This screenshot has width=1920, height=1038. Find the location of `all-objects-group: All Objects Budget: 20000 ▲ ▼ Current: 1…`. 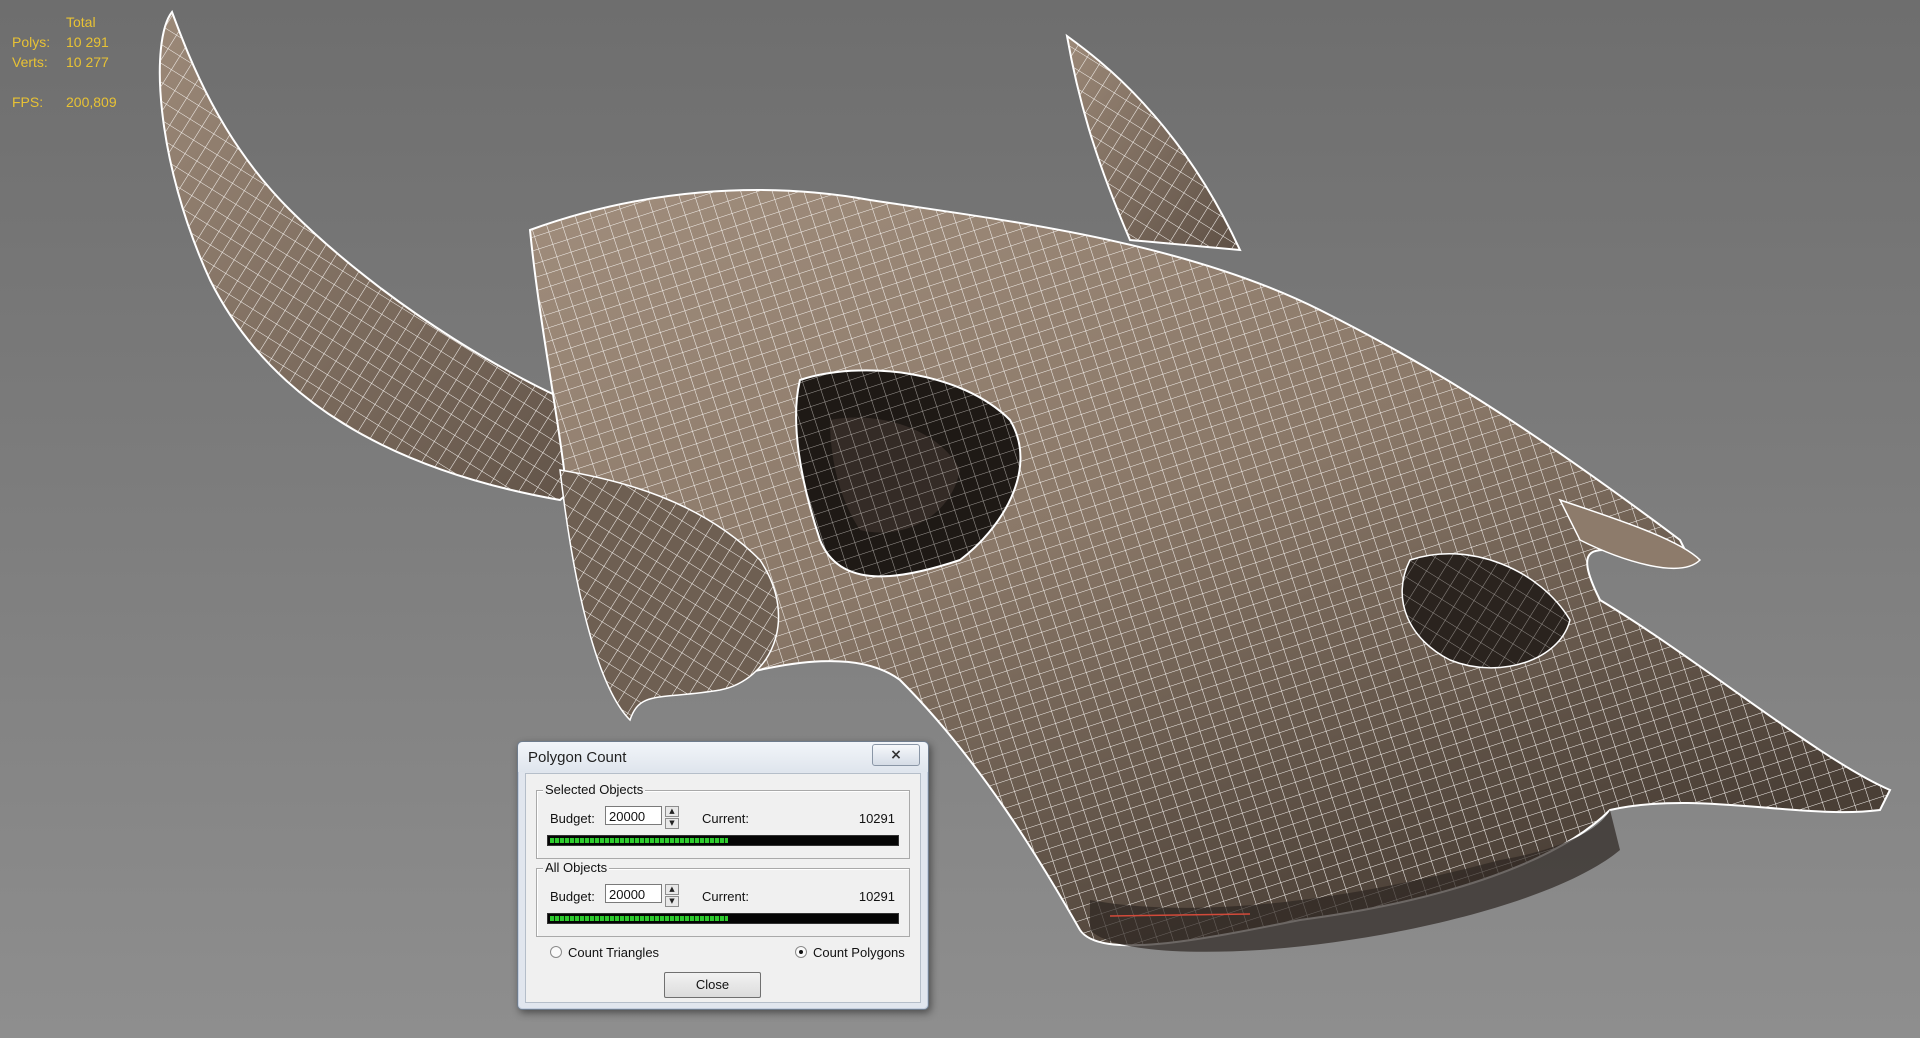

all-objects-group: All Objects Budget: 20000 ▲ ▼ Current: 1… is located at coordinates (723, 898).